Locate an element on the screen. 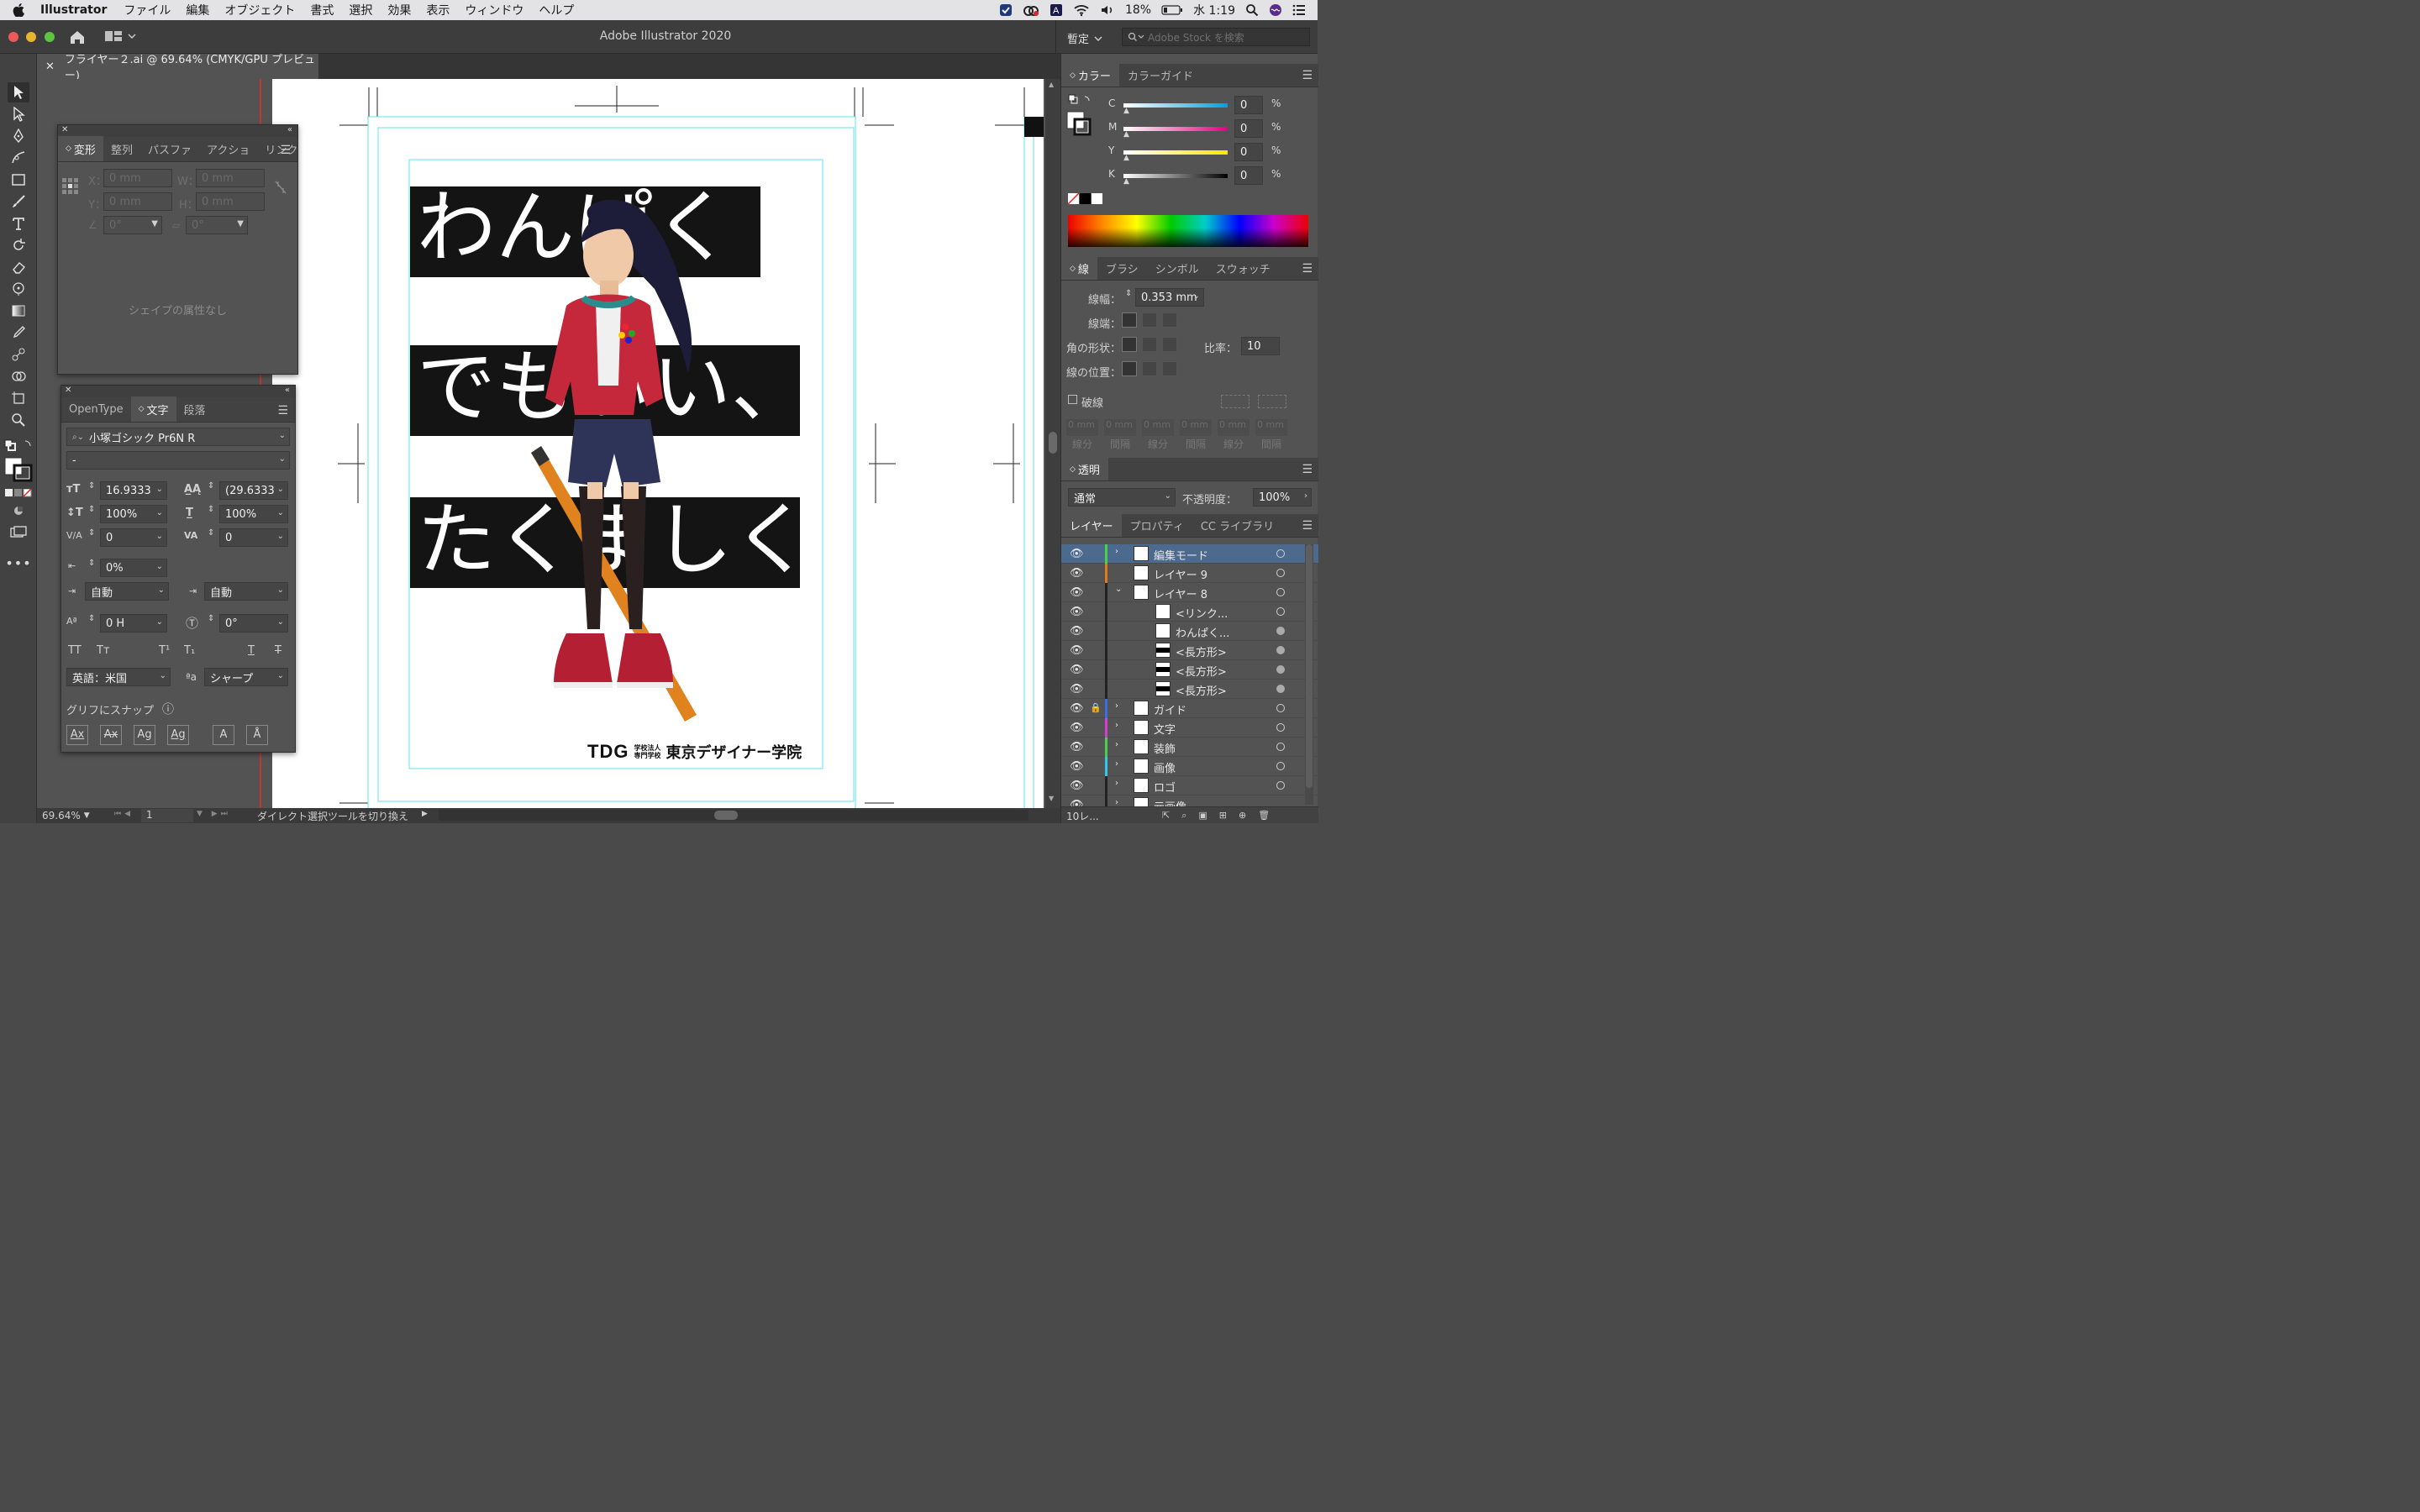  horizontal-scroll-thumb is located at coordinates (726, 815).